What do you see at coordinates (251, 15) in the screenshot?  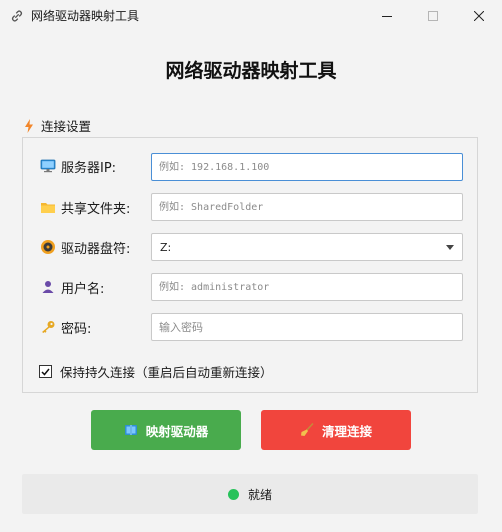 I see `title-bar: 网络驱动器映射工具` at bounding box center [251, 15].